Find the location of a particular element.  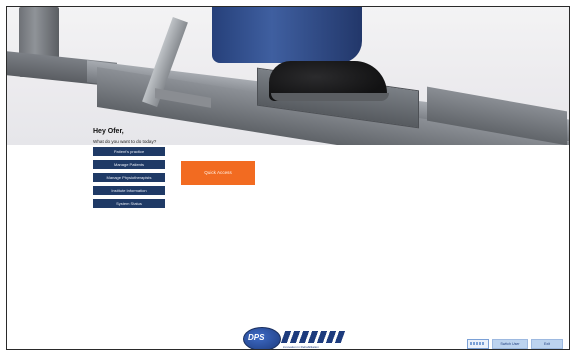

keyboard-icon is located at coordinates (478, 344).